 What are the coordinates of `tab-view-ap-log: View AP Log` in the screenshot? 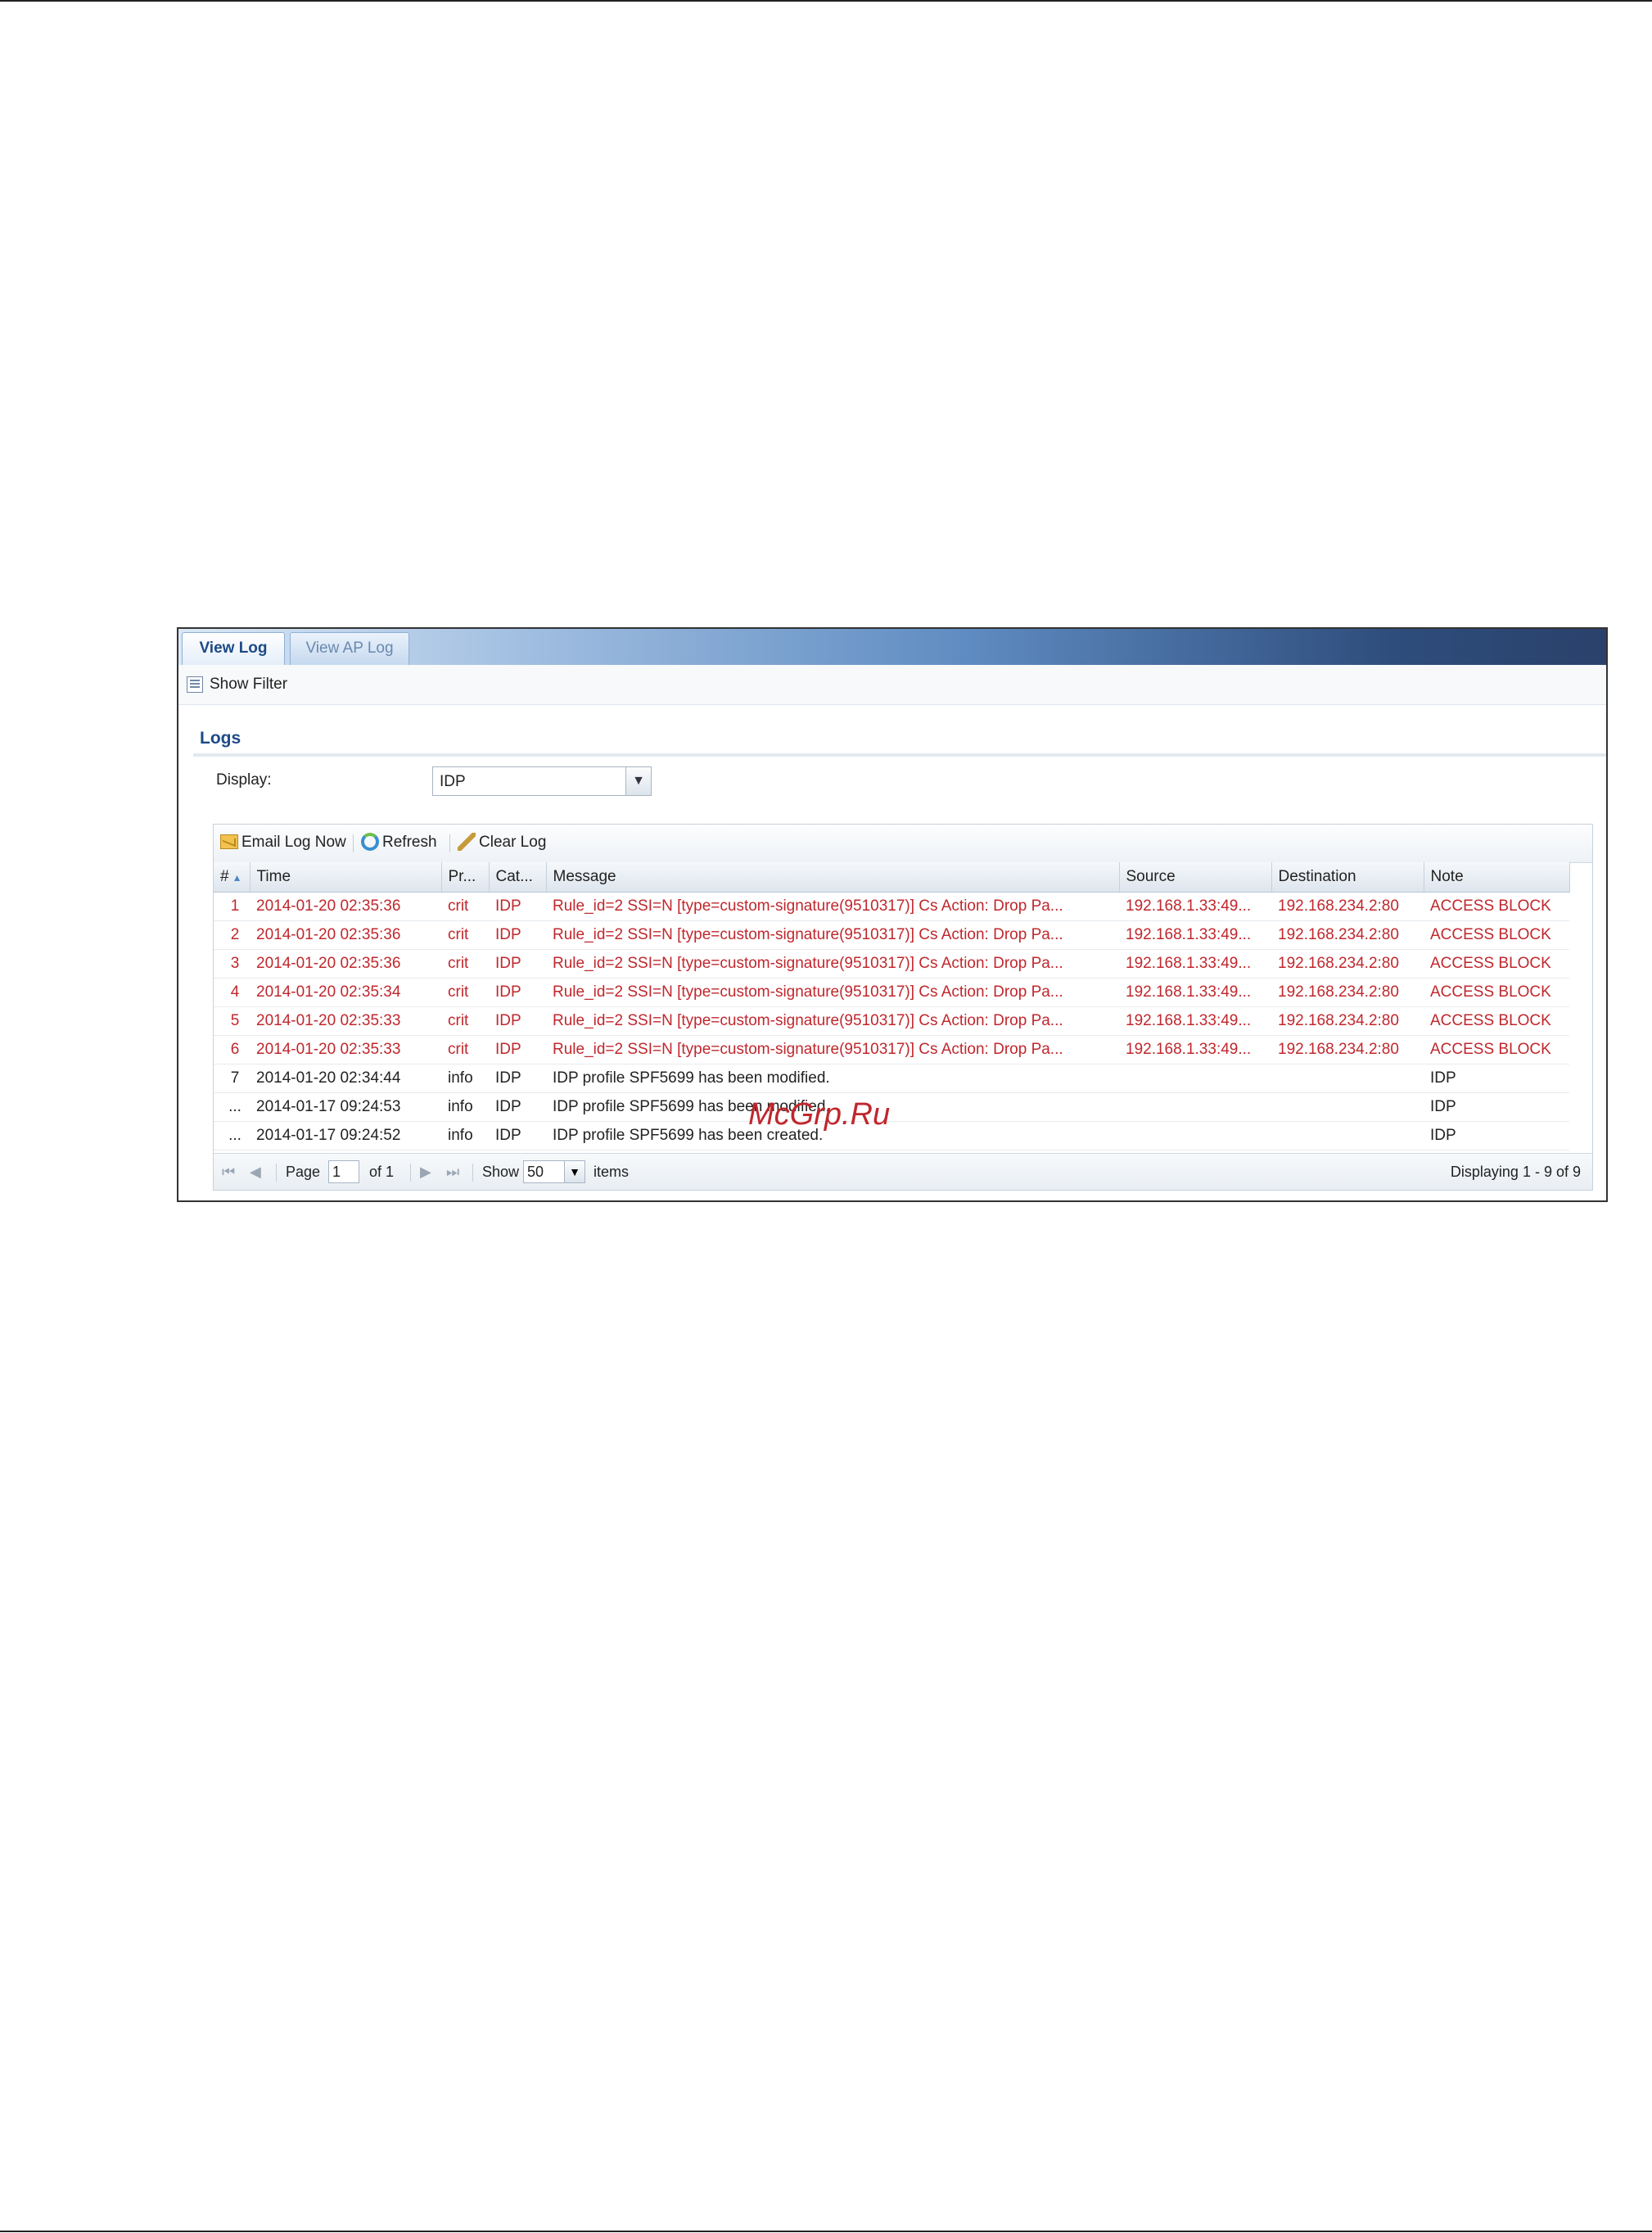 It's located at (349, 649).